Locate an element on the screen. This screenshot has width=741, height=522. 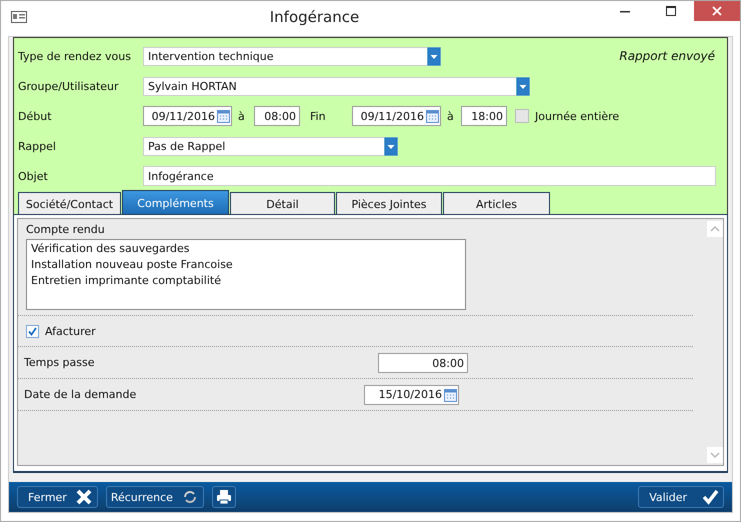
tab: Articles is located at coordinates (496, 203).